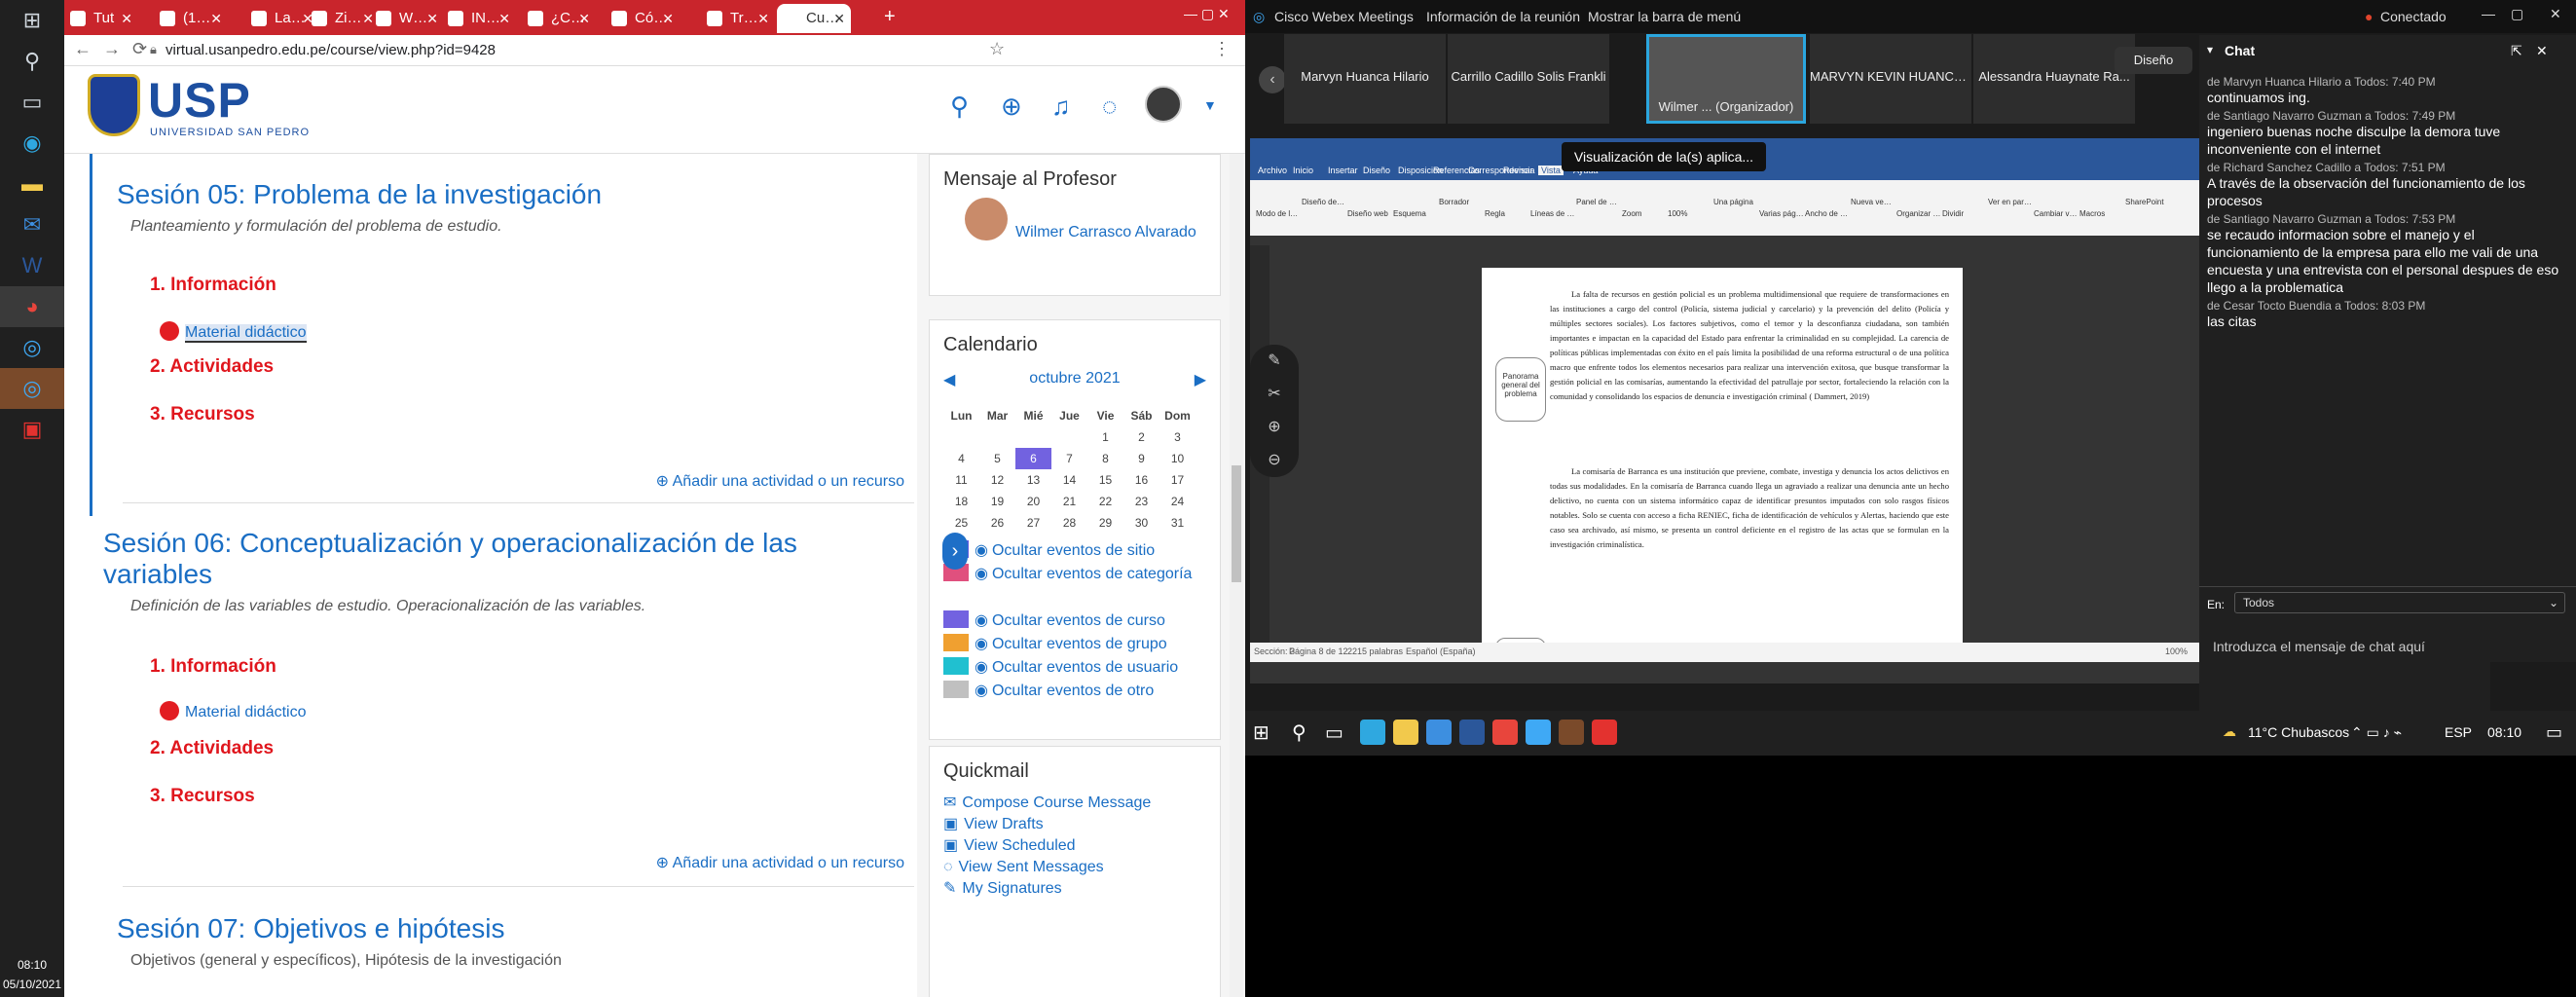 Image resolution: width=2576 pixels, height=997 pixels. Describe the element at coordinates (2056, 213) in the screenshot. I see `ribbon-command: Cambiar ventanas` at that location.